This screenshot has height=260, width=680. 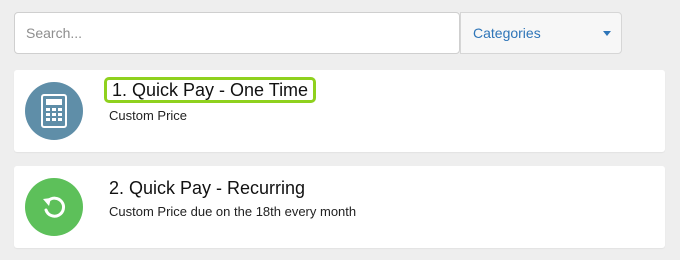 What do you see at coordinates (210, 90) in the screenshot?
I see `item-title: 1. Quick Pay - One Time` at bounding box center [210, 90].